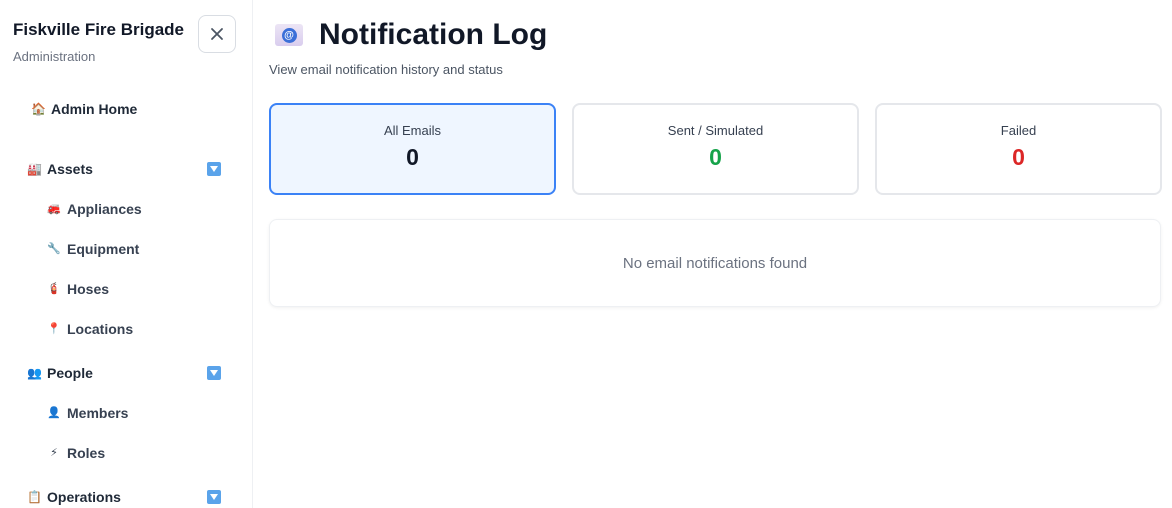 The image size is (1172, 508). What do you see at coordinates (54, 56) in the screenshot?
I see `brand-subtitle: Administration` at bounding box center [54, 56].